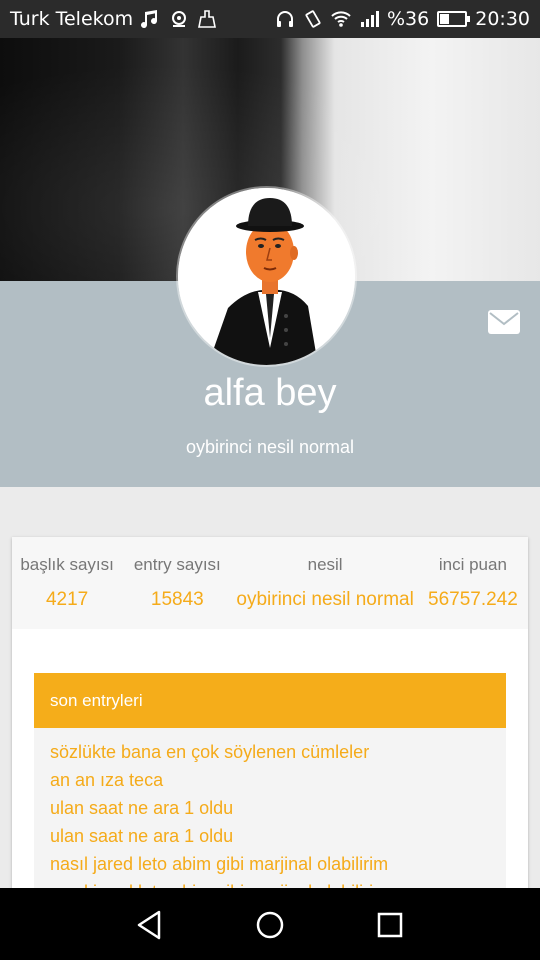  Describe the element at coordinates (313, 19) in the screenshot. I see `vibrate-icon` at that location.